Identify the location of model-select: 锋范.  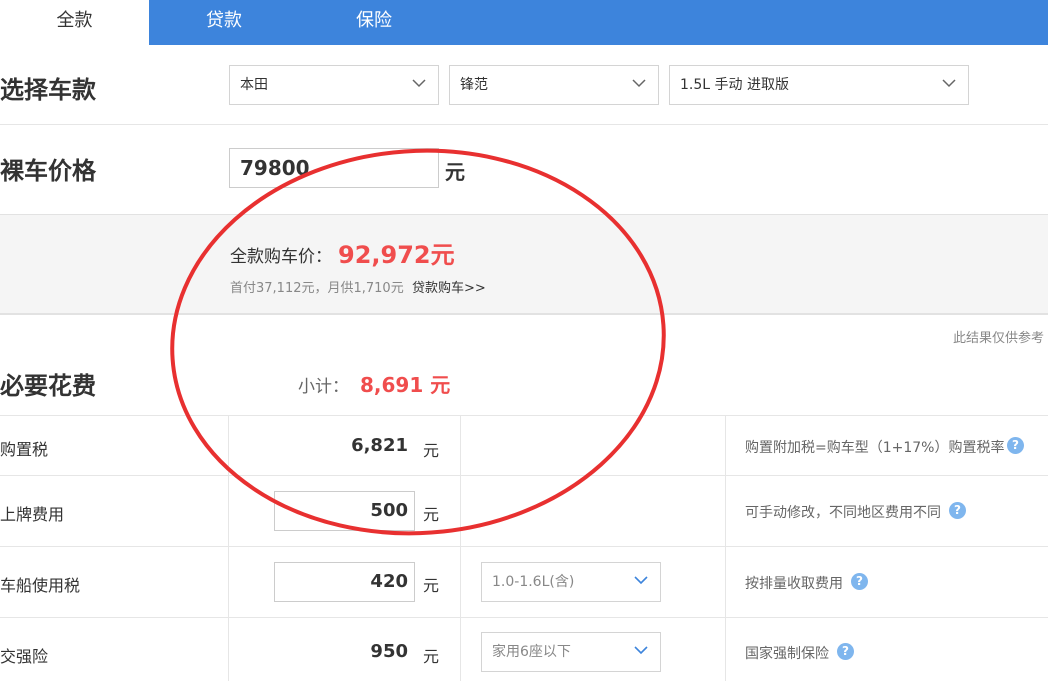
(554, 85).